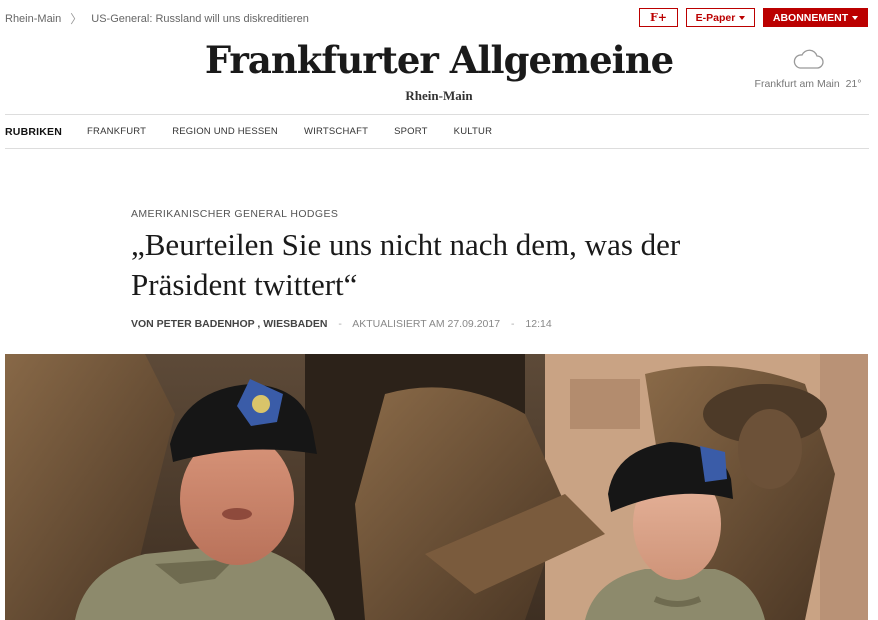 The width and height of the screenshot is (878, 620). What do you see at coordinates (33, 19) in the screenshot?
I see `breadcrumb-item-rhein-main: Rhein-Main` at bounding box center [33, 19].